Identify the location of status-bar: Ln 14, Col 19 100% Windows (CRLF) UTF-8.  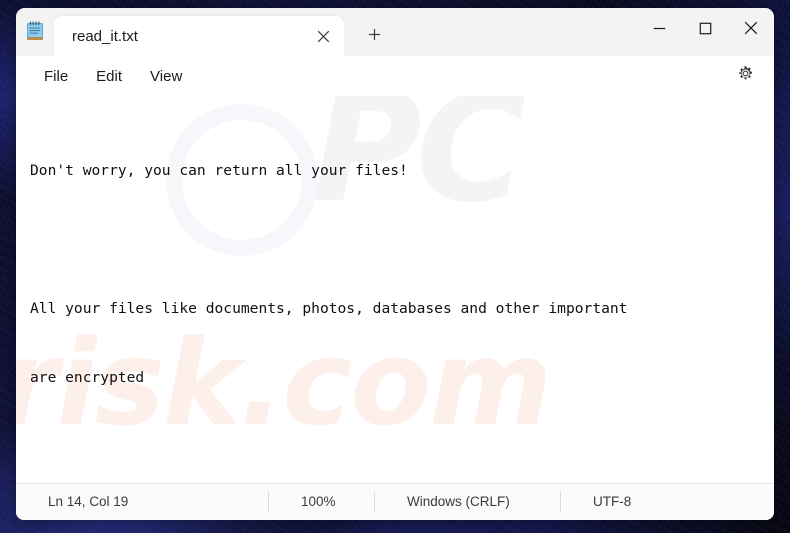
(395, 501).